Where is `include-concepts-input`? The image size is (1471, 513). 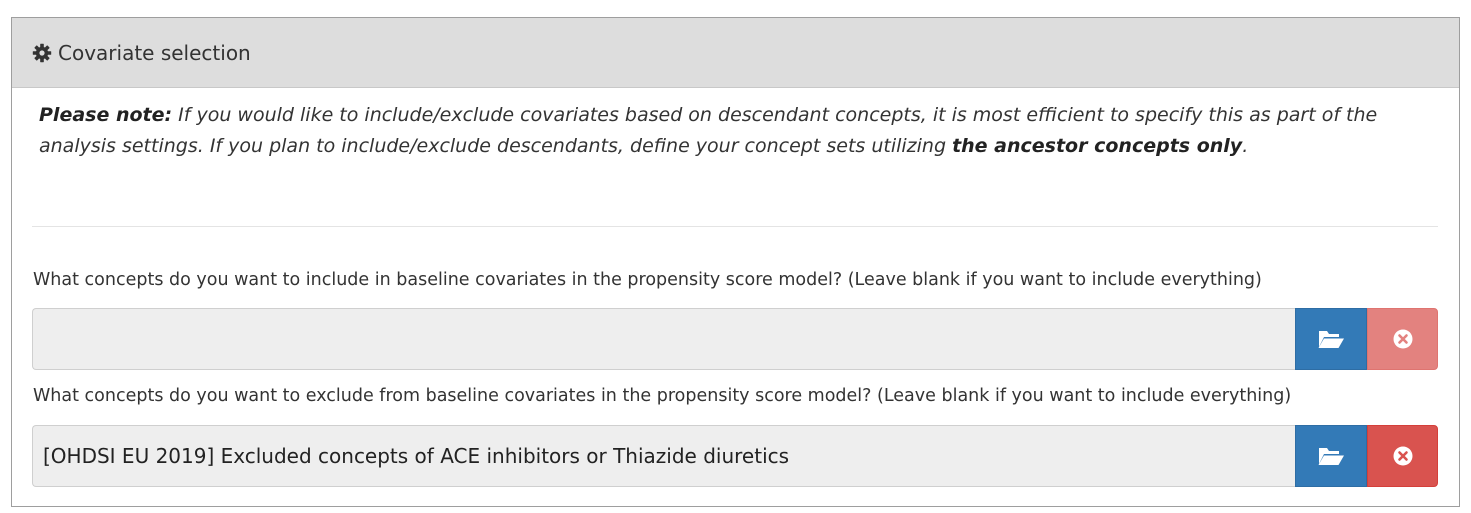
include-concepts-input is located at coordinates (663, 339).